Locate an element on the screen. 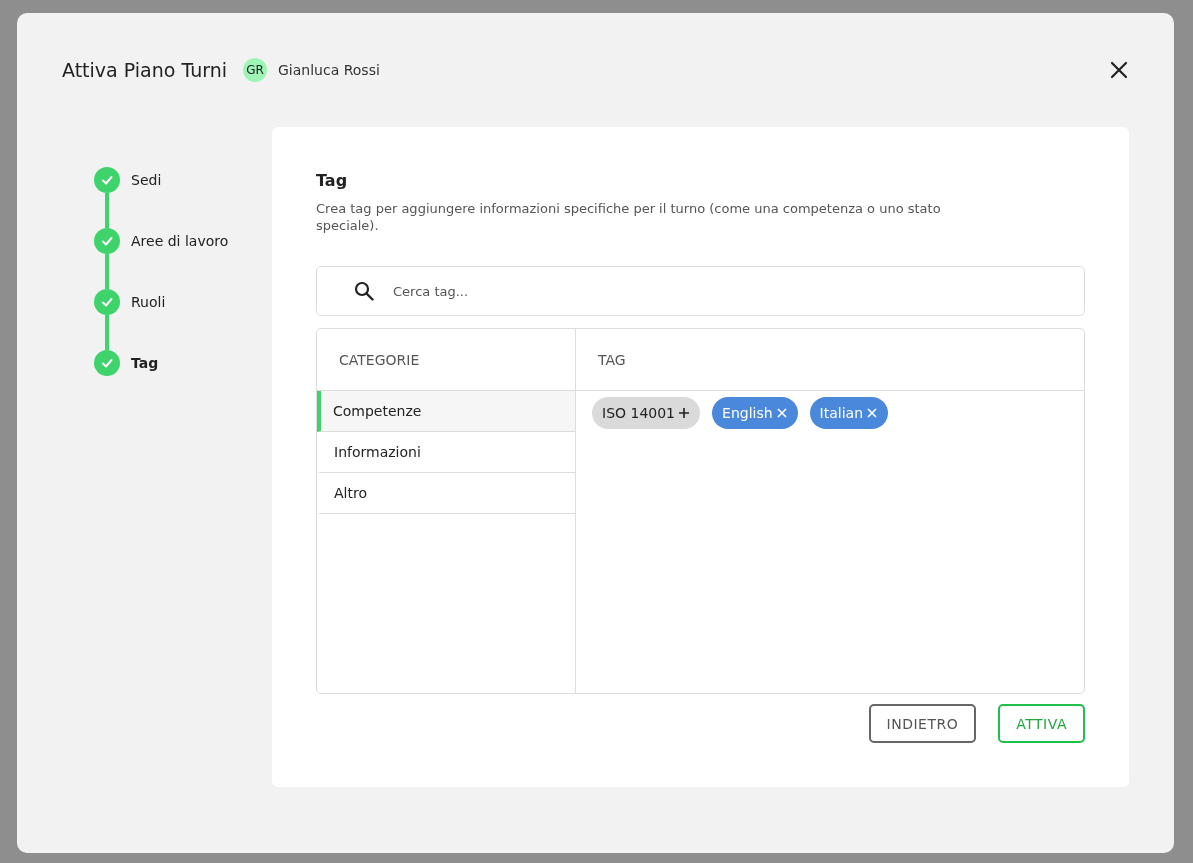 This screenshot has width=1193, height=863. category-item: Competenze is located at coordinates (446, 411).